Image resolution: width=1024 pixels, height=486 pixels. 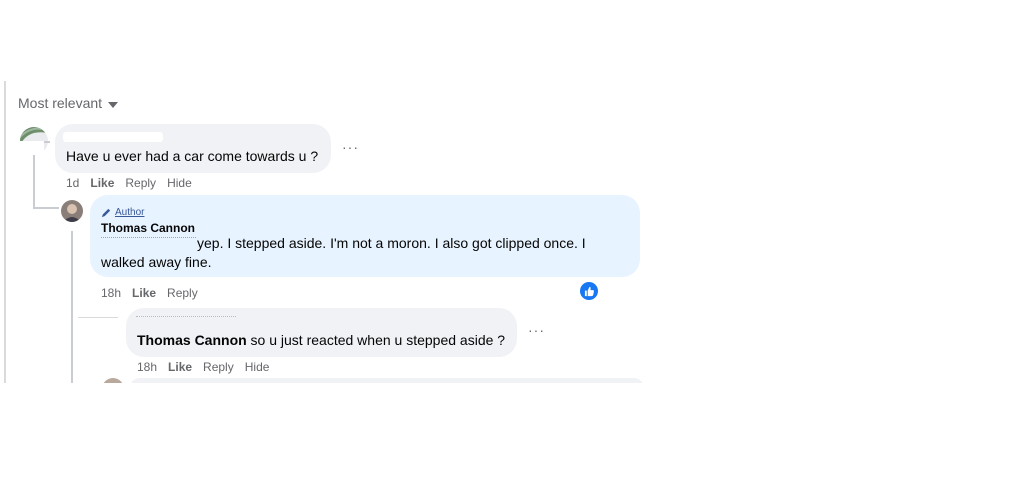 I want to click on panel-divider, so click(x=5, y=232).